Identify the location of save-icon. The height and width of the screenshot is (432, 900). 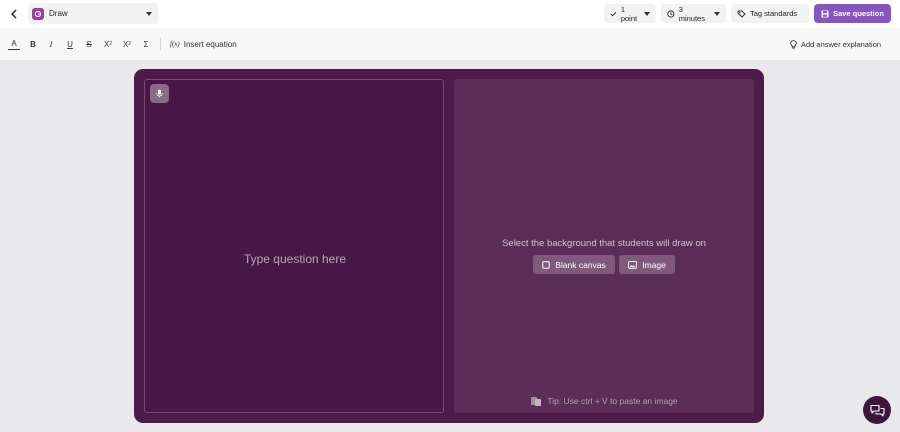
(825, 13).